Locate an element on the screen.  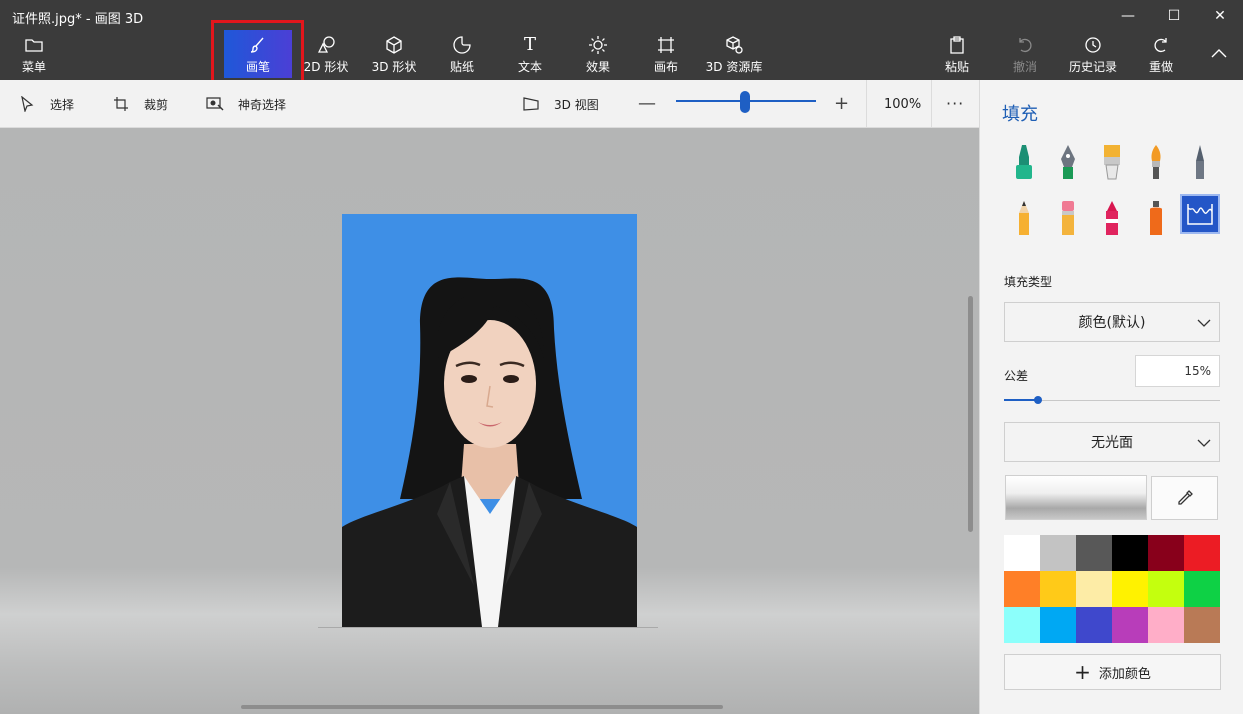
crayon-icon is located at coordinates (1112, 218).